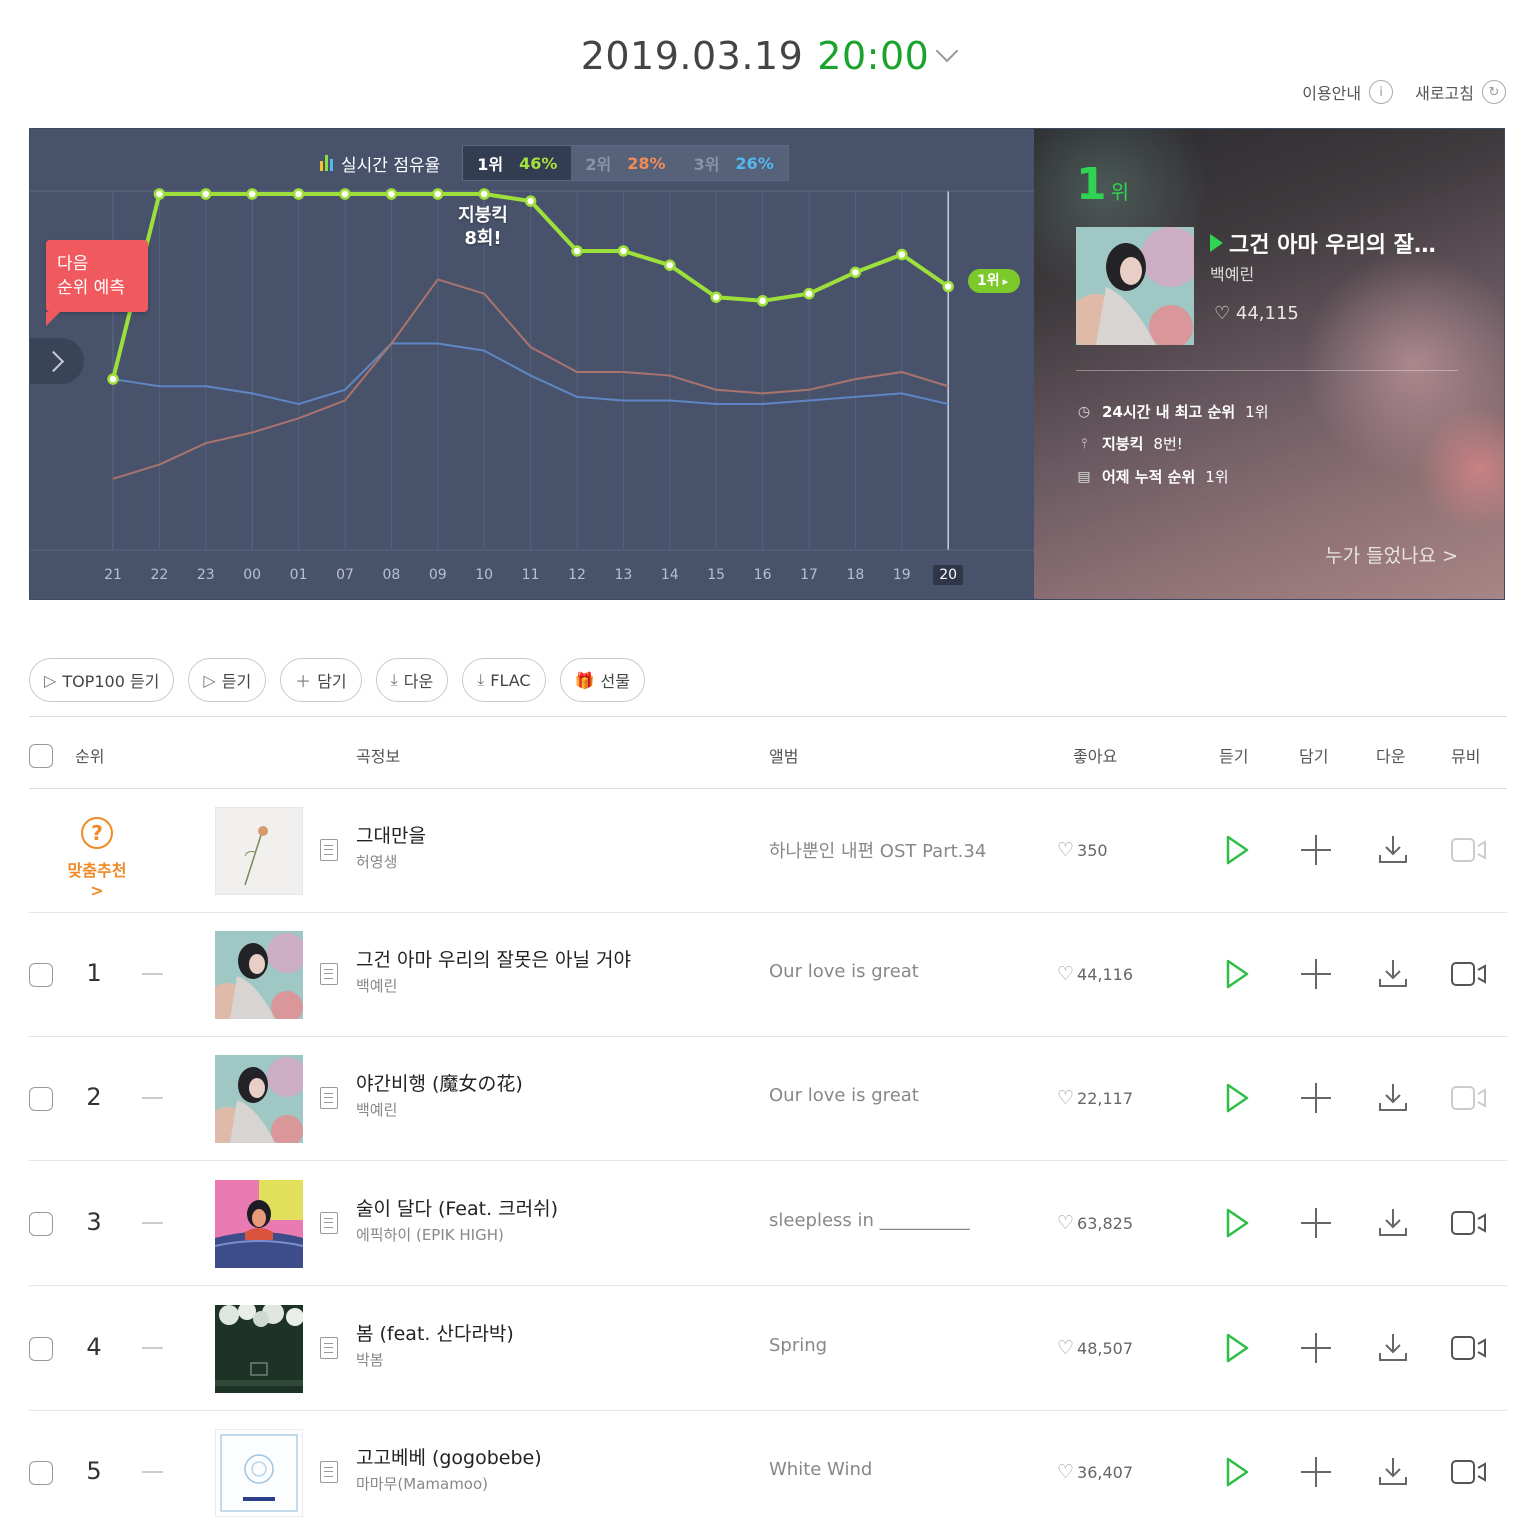 Image resolution: width=1536 pixels, height=1535 pixels. What do you see at coordinates (877, 850) in the screenshot?
I see `song-album: 하나뿐인 내편 OST Part.34` at bounding box center [877, 850].